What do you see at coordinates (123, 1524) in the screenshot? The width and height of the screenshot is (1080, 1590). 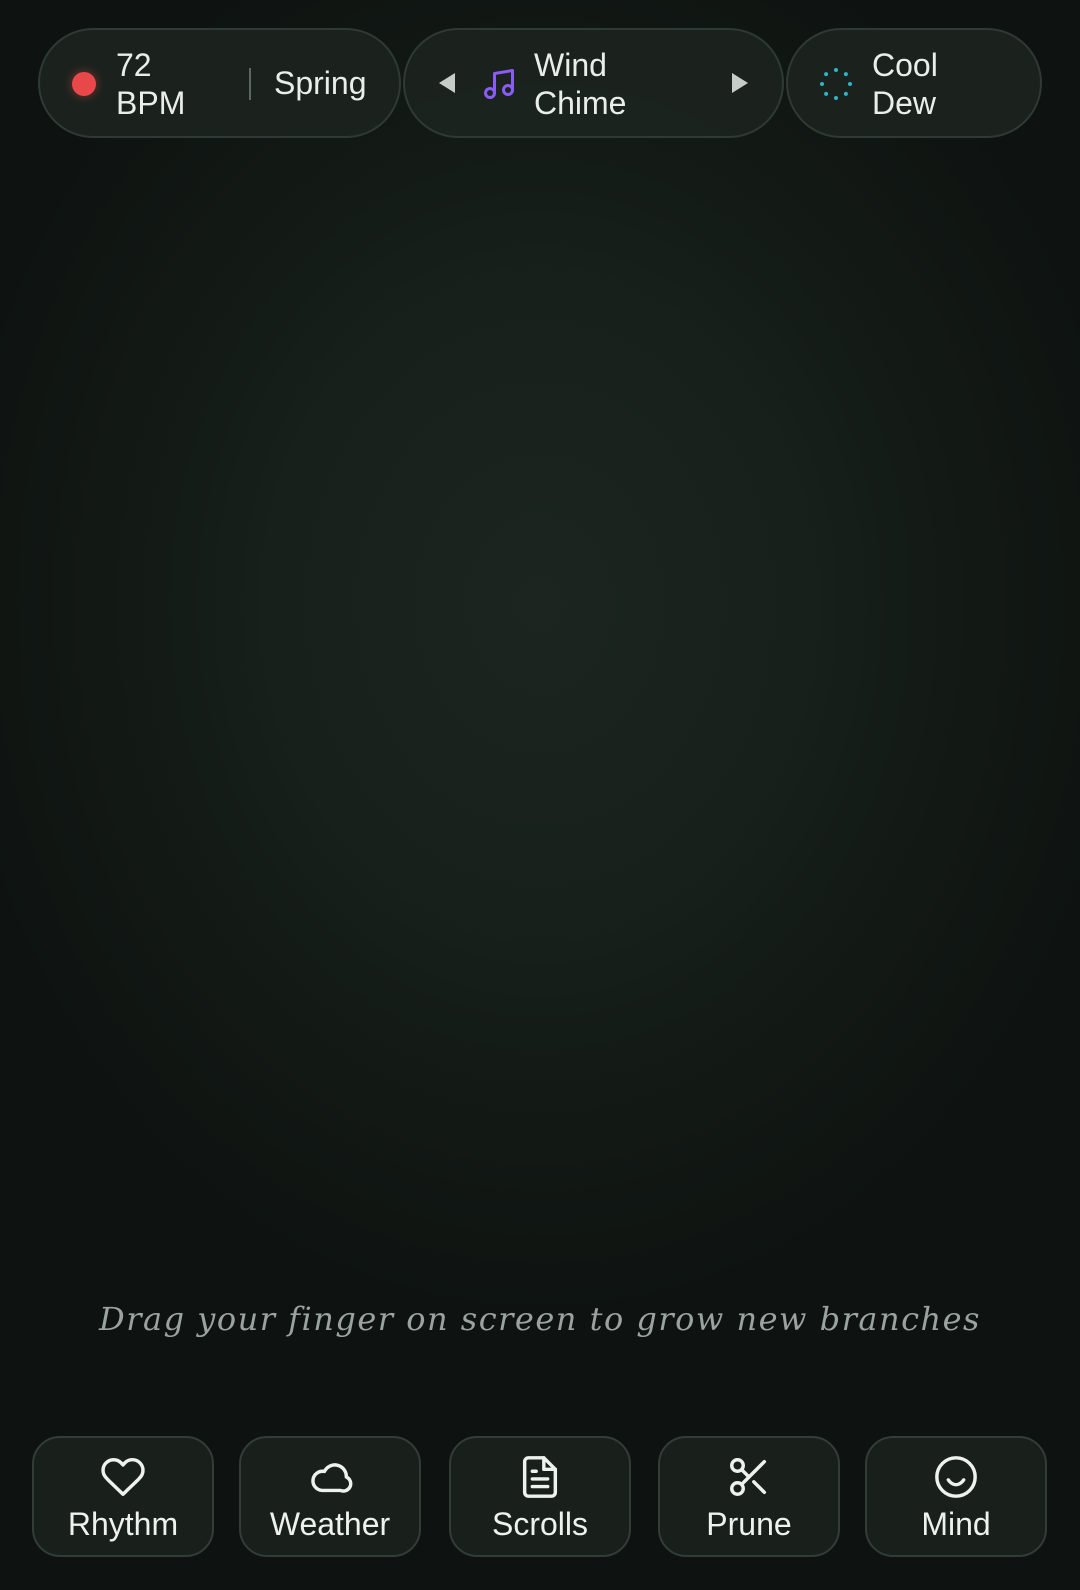 I see `rhythm-label: Rhythm` at bounding box center [123, 1524].